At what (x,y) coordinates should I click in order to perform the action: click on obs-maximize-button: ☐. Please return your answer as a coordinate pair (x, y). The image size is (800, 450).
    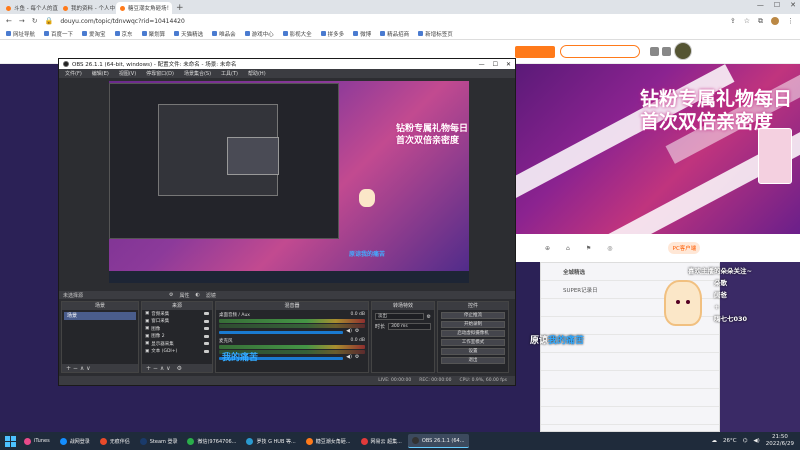
    Looking at the image, I should click on (495, 64).